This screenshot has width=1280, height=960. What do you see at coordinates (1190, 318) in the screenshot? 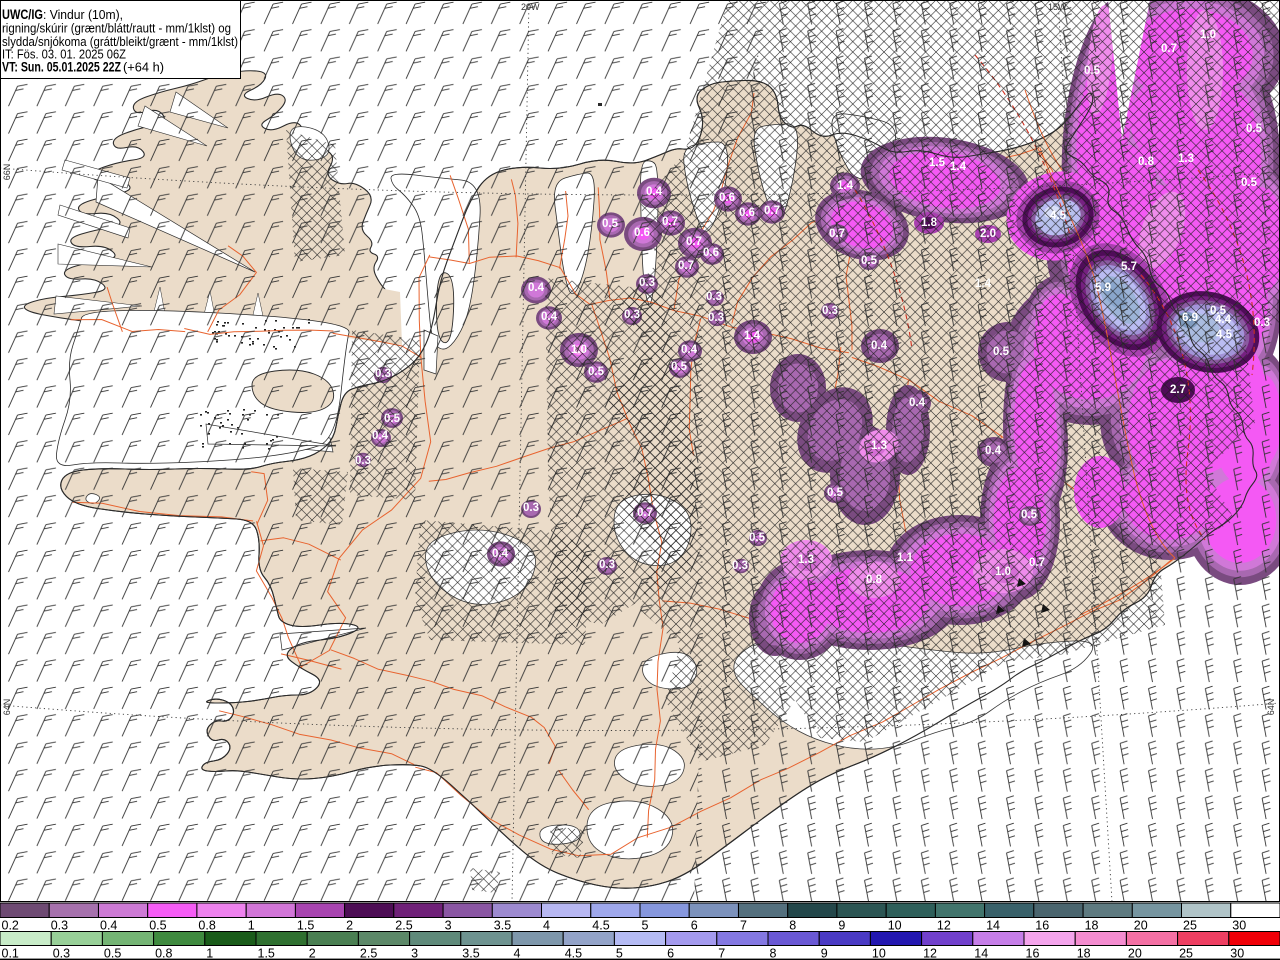
I see `svg-text: 6.9` at bounding box center [1190, 318].